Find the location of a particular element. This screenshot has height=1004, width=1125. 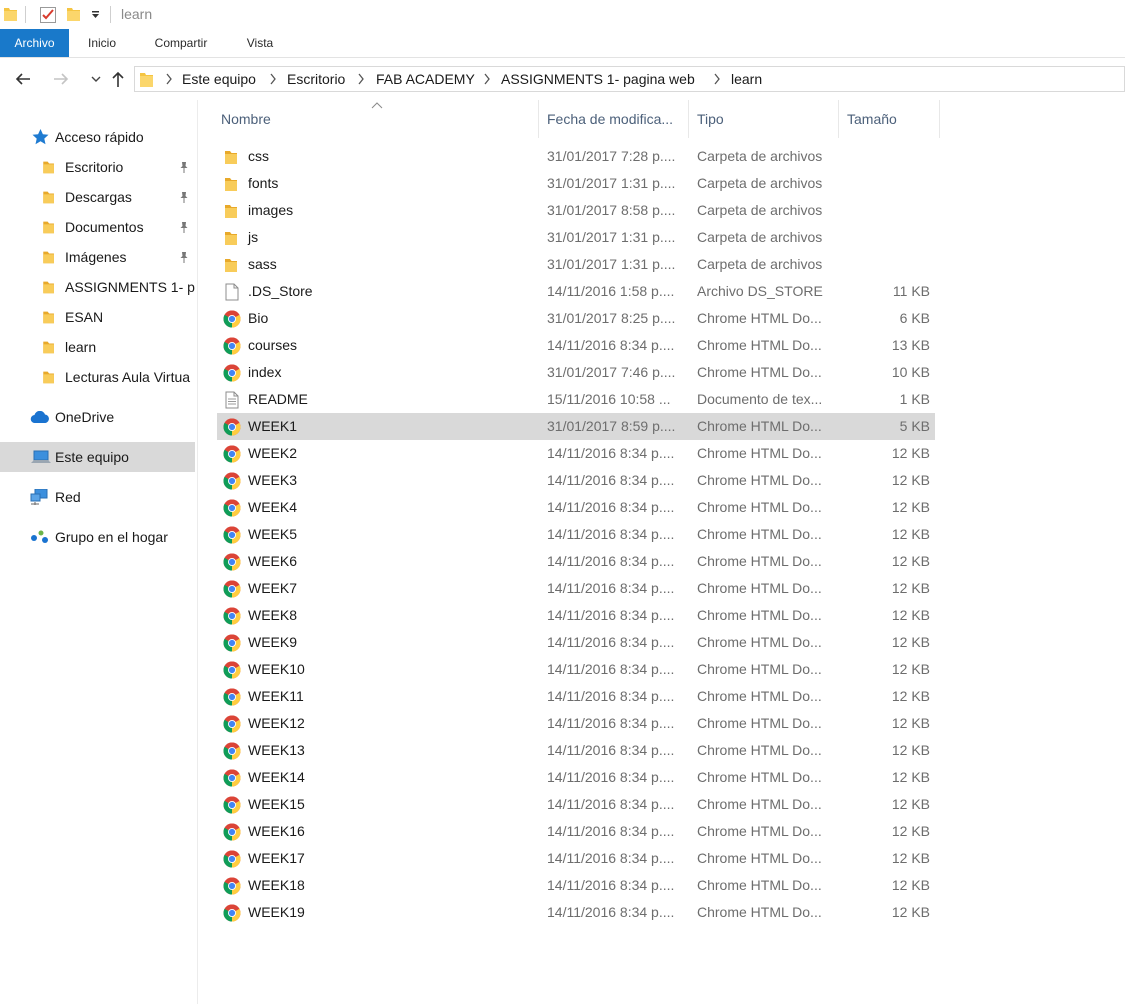

up-arrow-icon is located at coordinates (118, 79).